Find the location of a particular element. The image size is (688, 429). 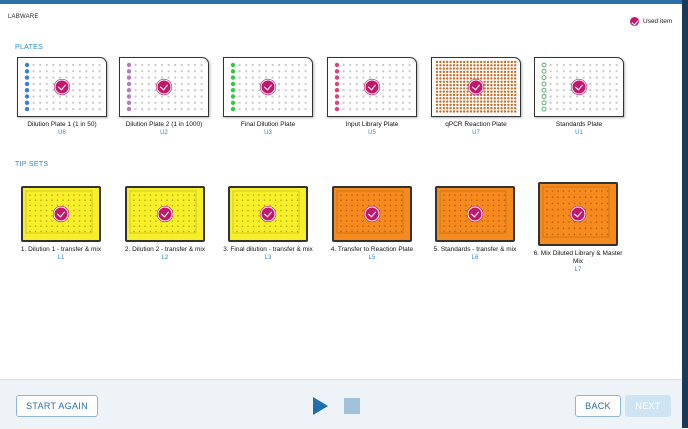

used-item-check-icon is located at coordinates (634, 21).